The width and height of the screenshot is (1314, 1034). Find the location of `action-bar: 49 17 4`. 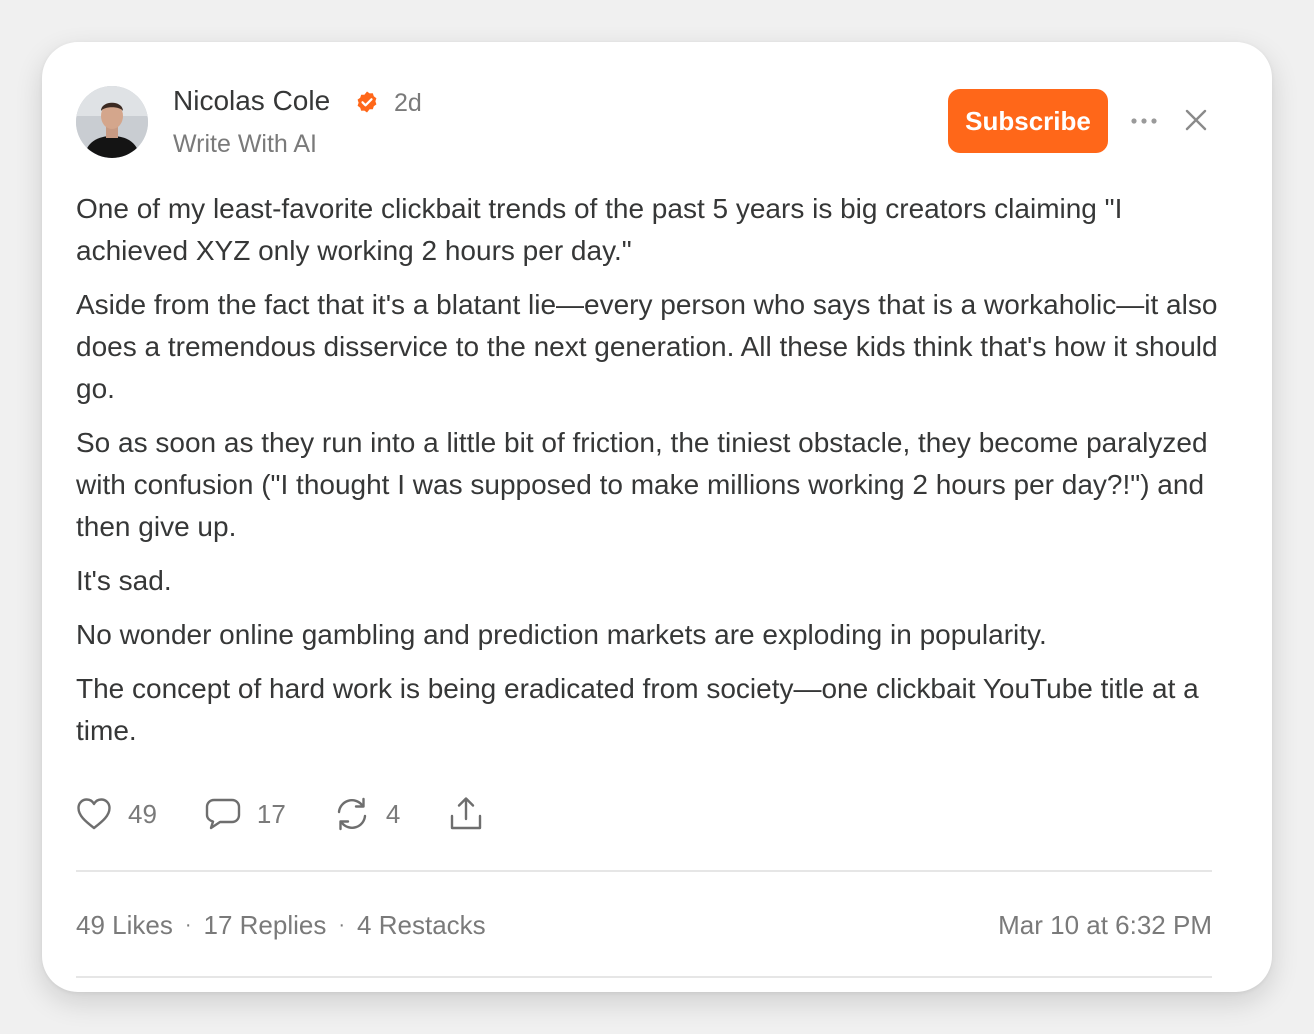

action-bar: 49 17 4 is located at coordinates (280, 814).